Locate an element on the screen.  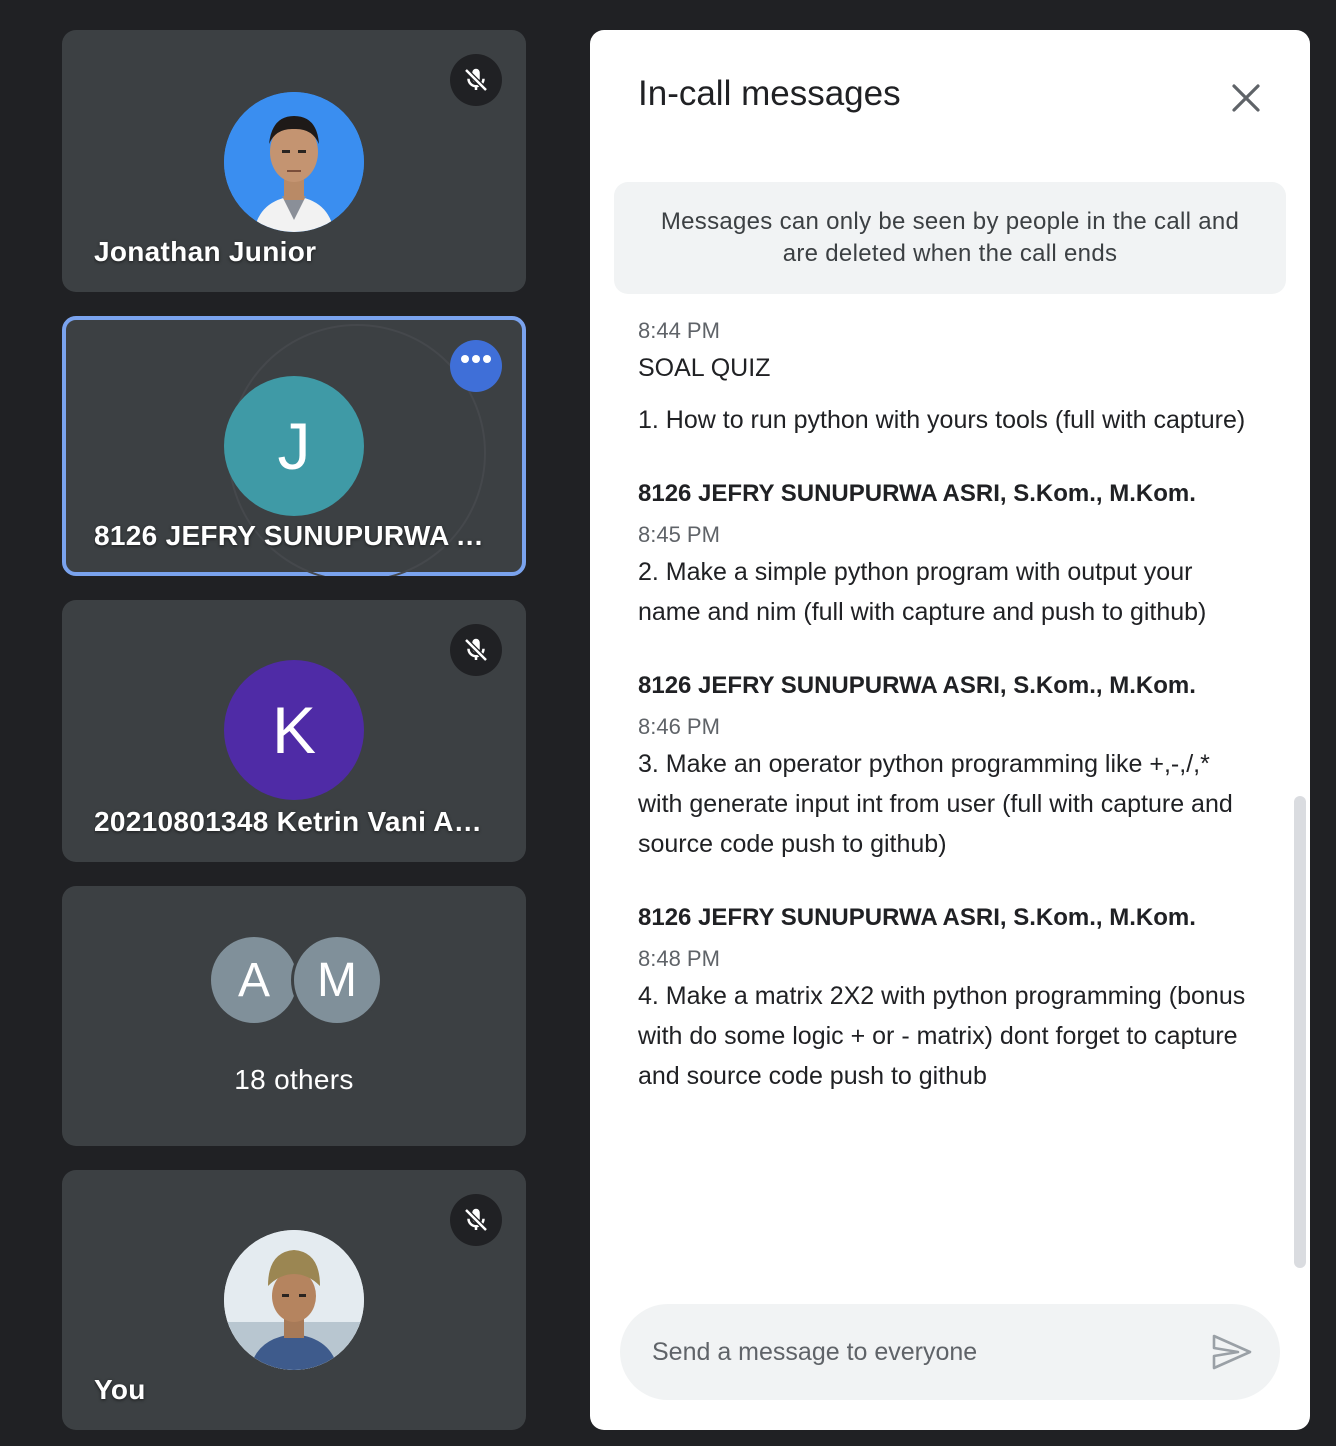
participant-tile-jonathan: Jonathan Junior is located at coordinates (294, 161).